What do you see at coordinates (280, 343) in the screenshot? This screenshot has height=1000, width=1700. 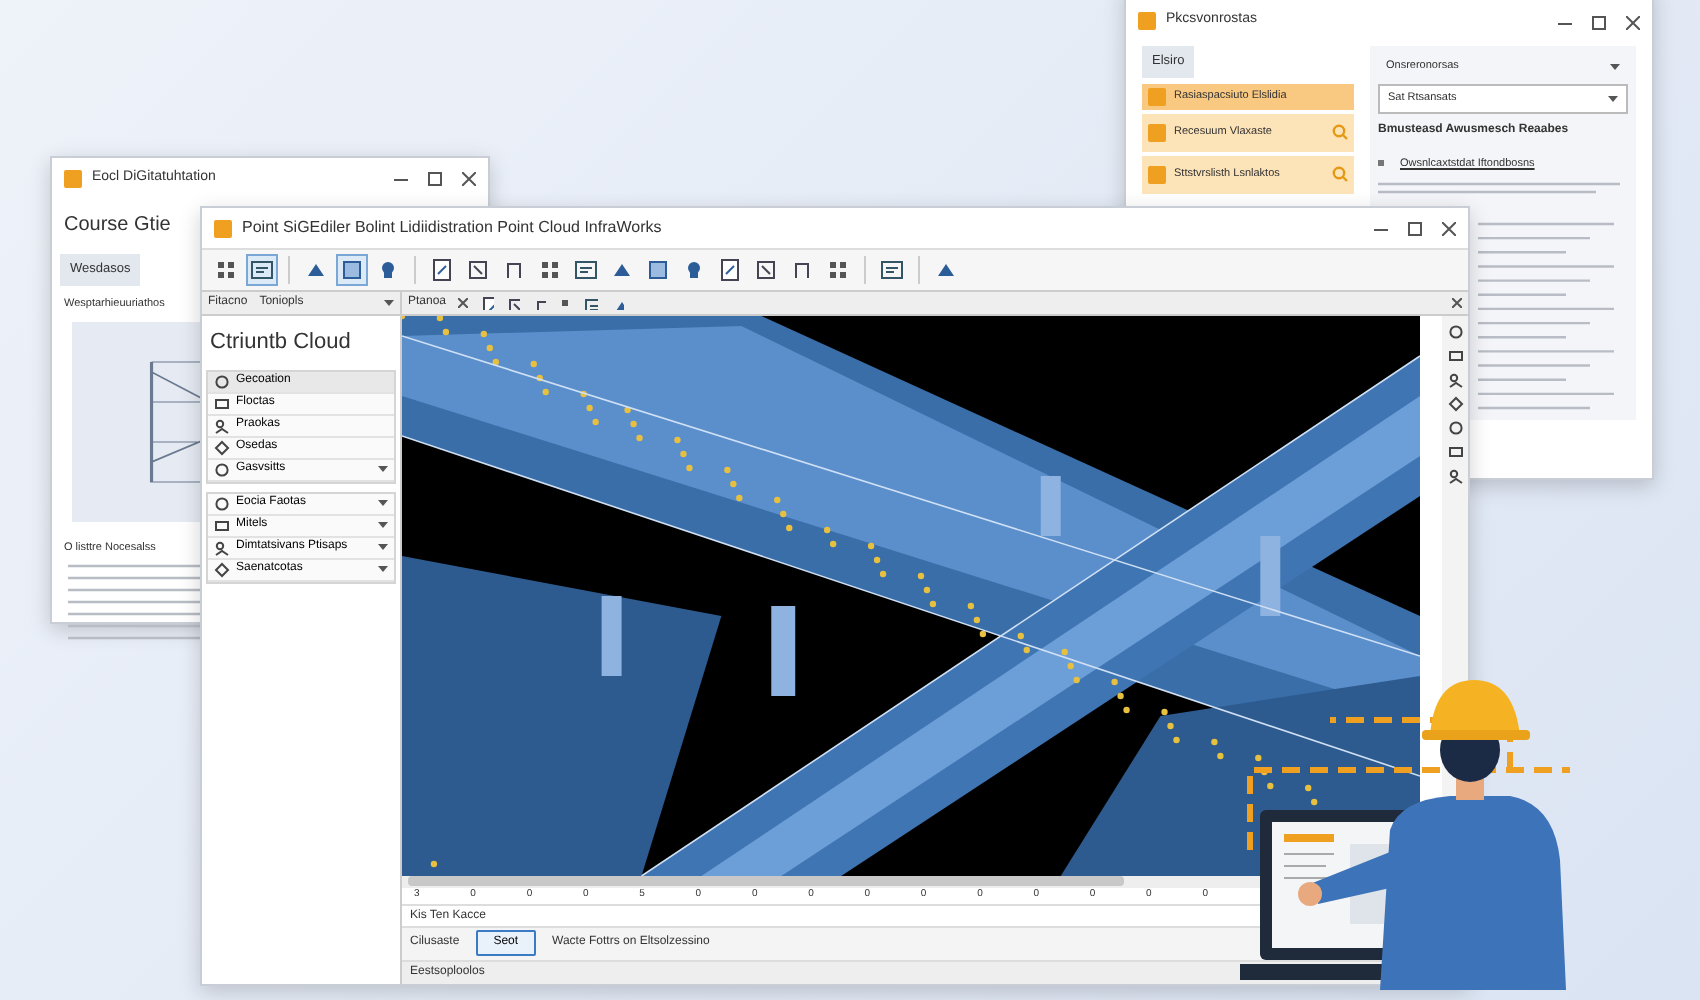 I see `panel-heading: Ctriuntb Cloud` at bounding box center [280, 343].